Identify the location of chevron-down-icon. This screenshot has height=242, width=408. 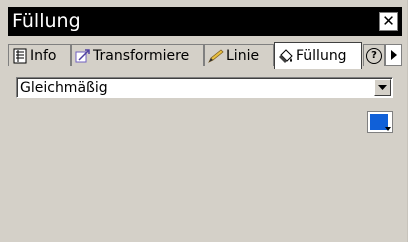
(382, 87).